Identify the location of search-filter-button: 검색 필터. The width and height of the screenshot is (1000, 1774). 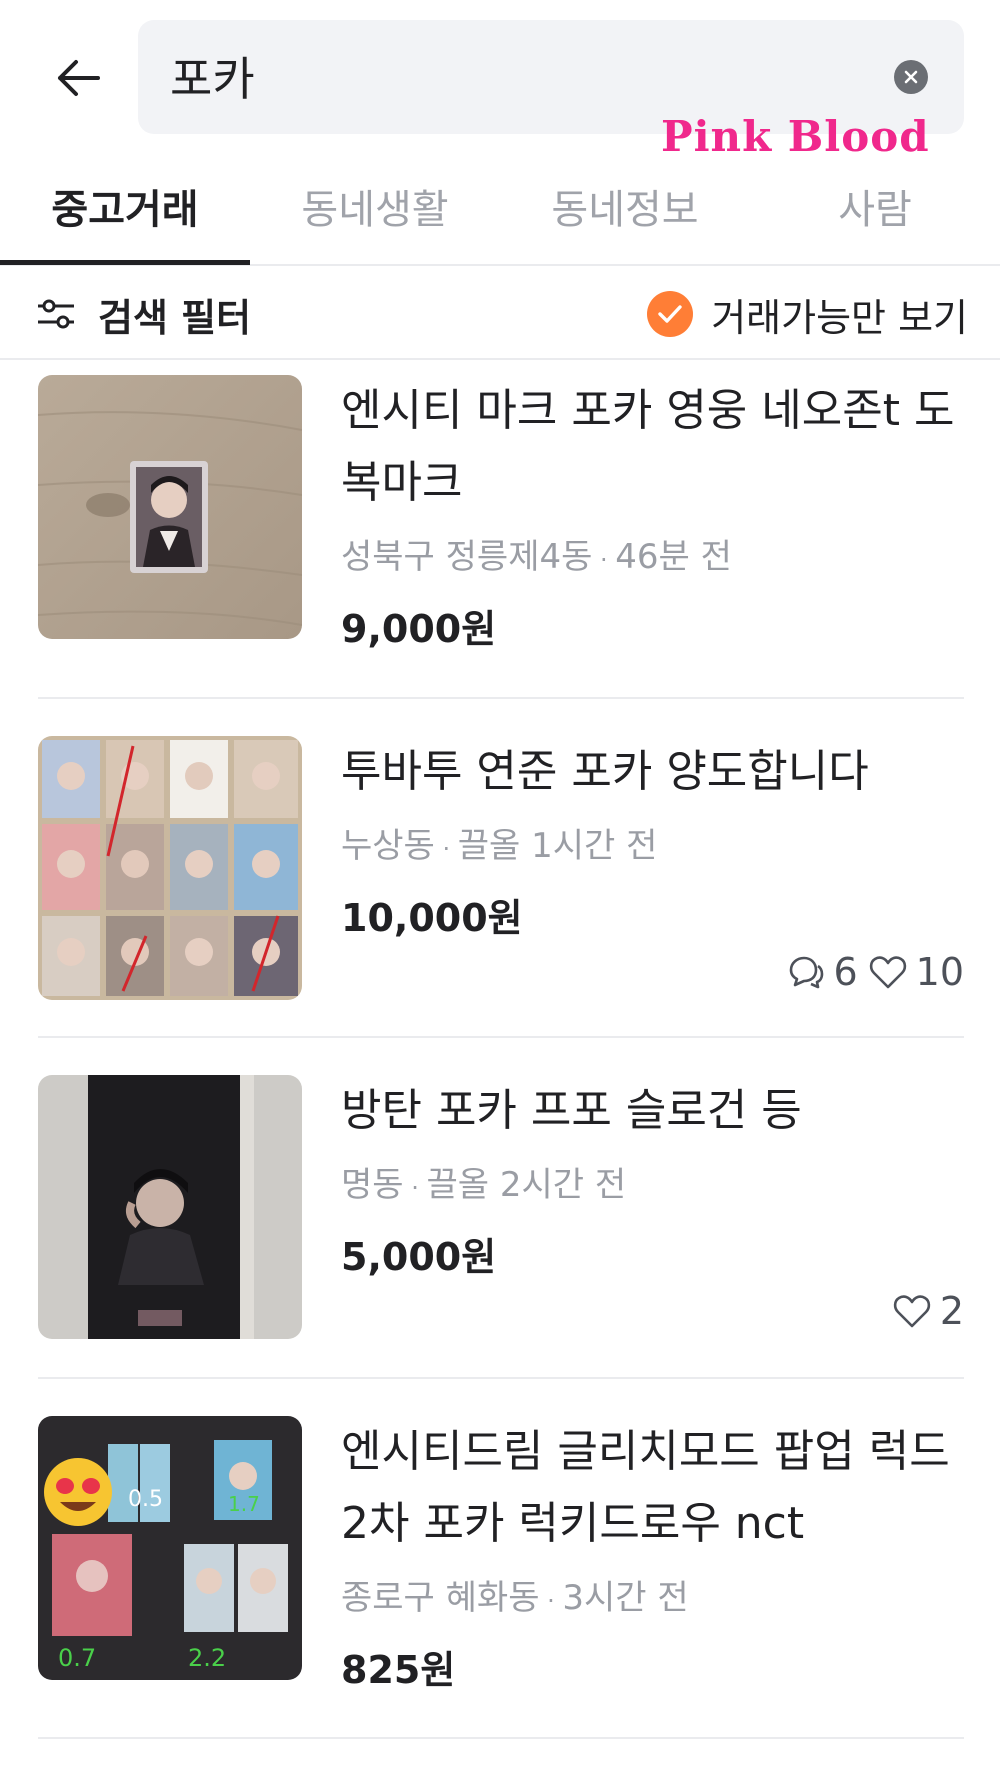
(143, 314).